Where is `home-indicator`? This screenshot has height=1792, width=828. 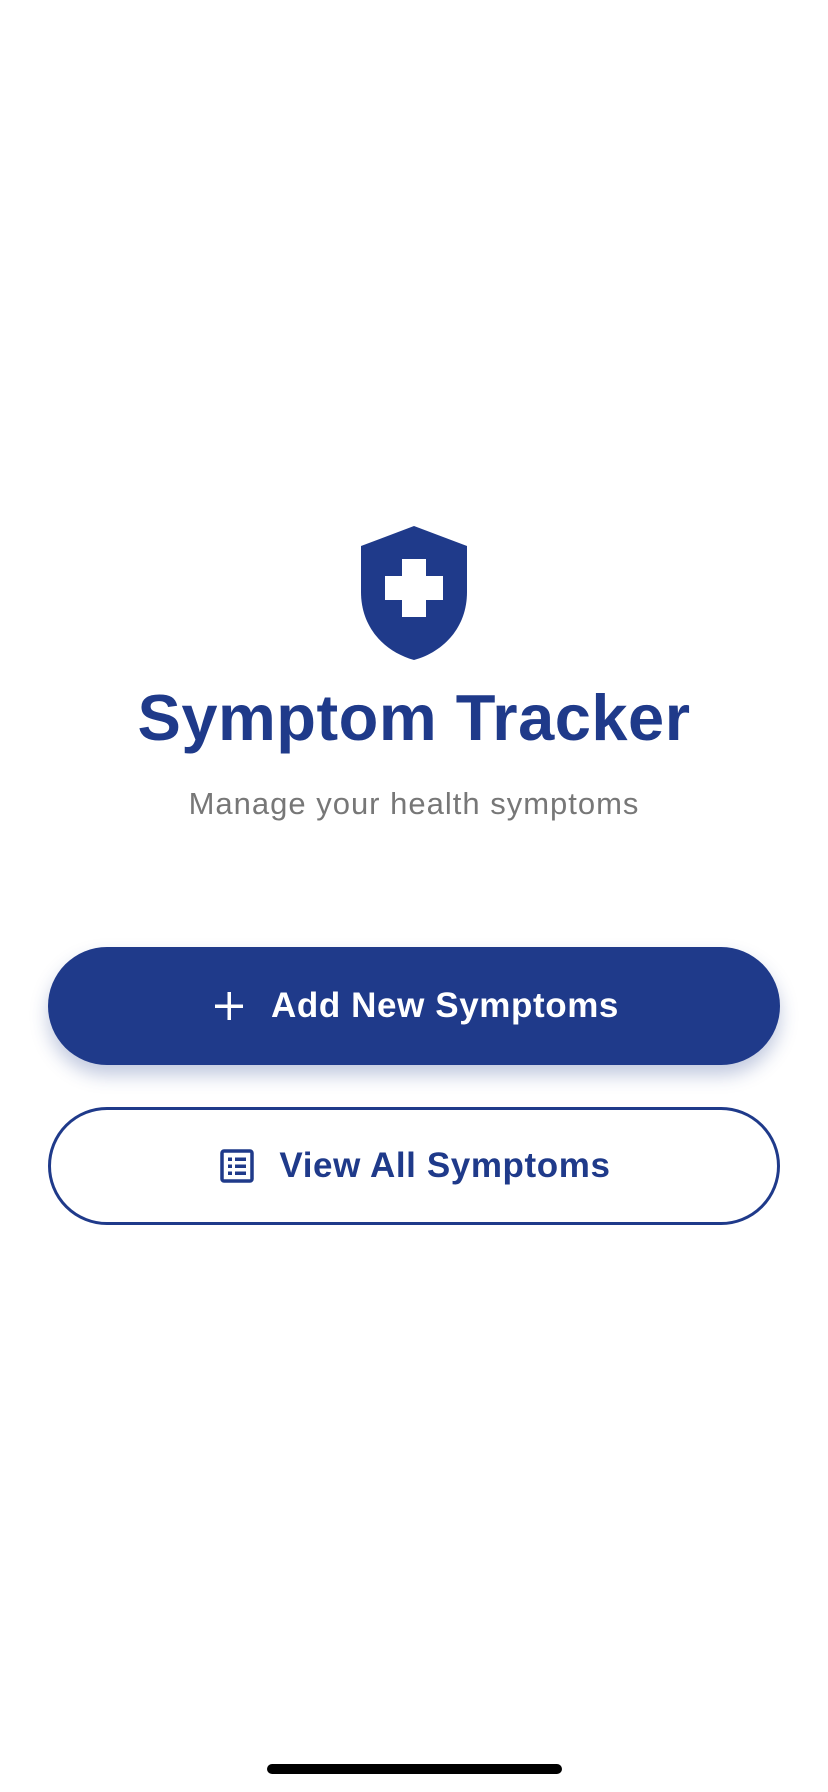 home-indicator is located at coordinates (414, 1769).